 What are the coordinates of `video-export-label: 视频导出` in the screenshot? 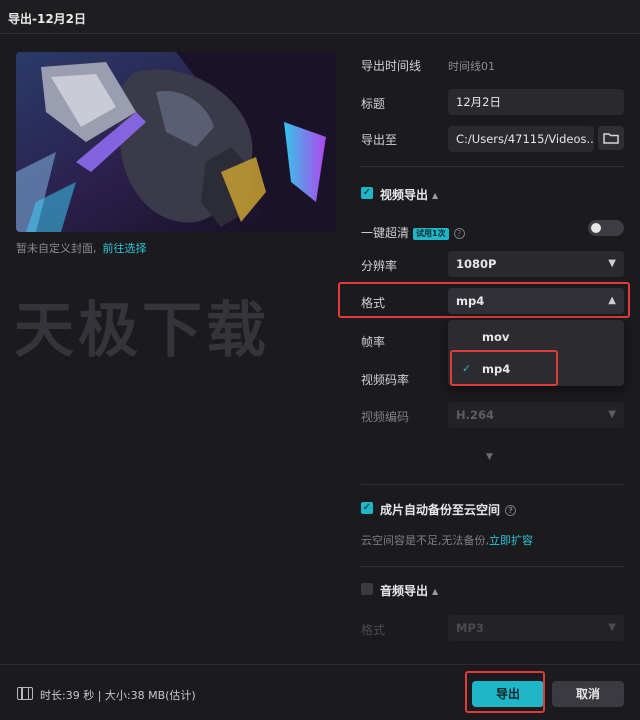 It's located at (404, 195).